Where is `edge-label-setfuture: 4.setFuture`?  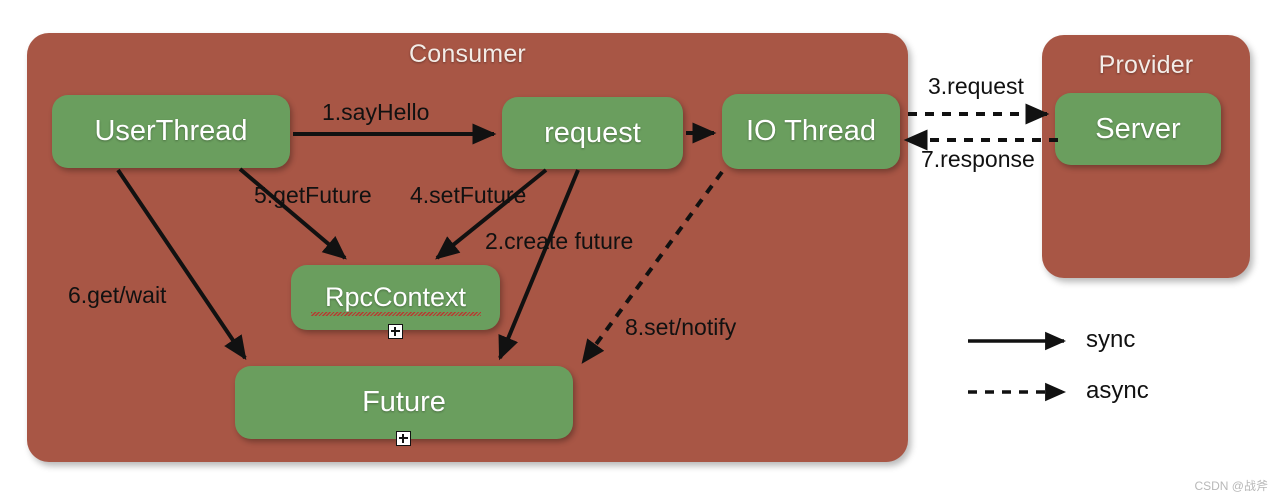 edge-label-setfuture: 4.setFuture is located at coordinates (468, 195).